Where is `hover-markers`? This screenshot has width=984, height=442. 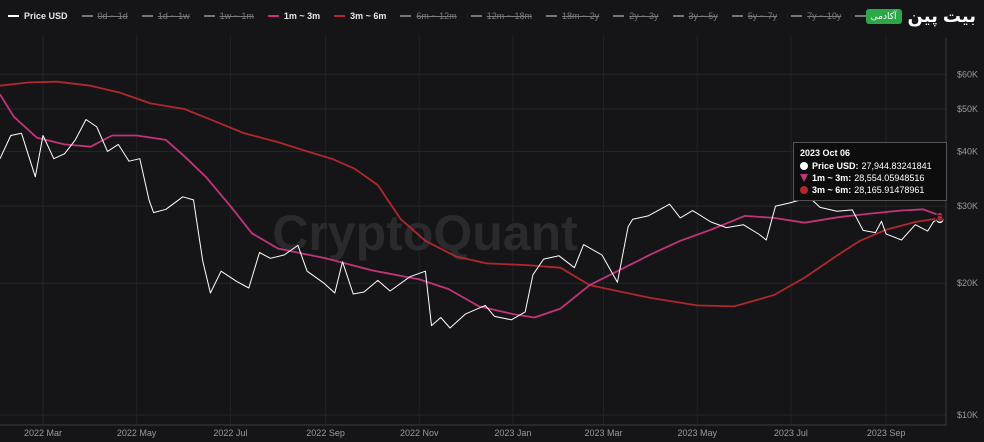 hover-markers is located at coordinates (940, 218).